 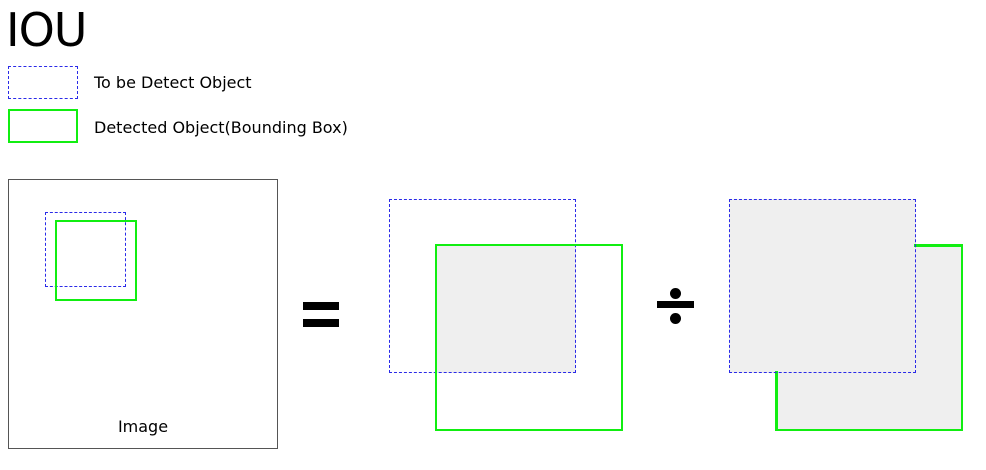 I want to click on equals-bar-bottom, so click(x=321, y=323).